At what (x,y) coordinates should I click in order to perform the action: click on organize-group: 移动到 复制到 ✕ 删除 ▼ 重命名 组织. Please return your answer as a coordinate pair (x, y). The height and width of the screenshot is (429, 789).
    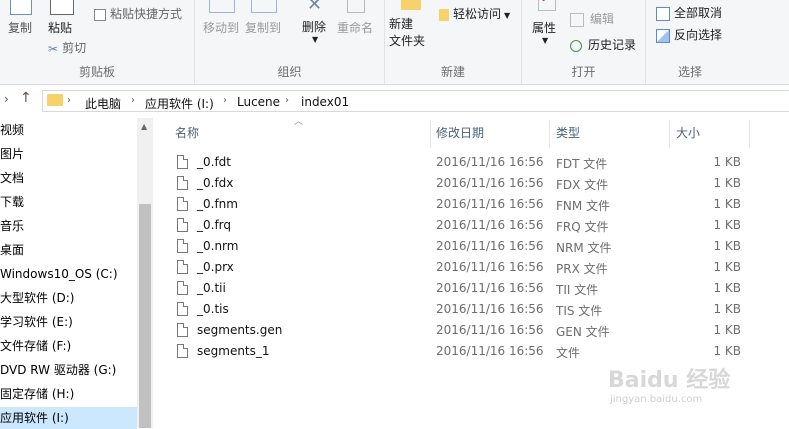
    Looking at the image, I should click on (290, 42).